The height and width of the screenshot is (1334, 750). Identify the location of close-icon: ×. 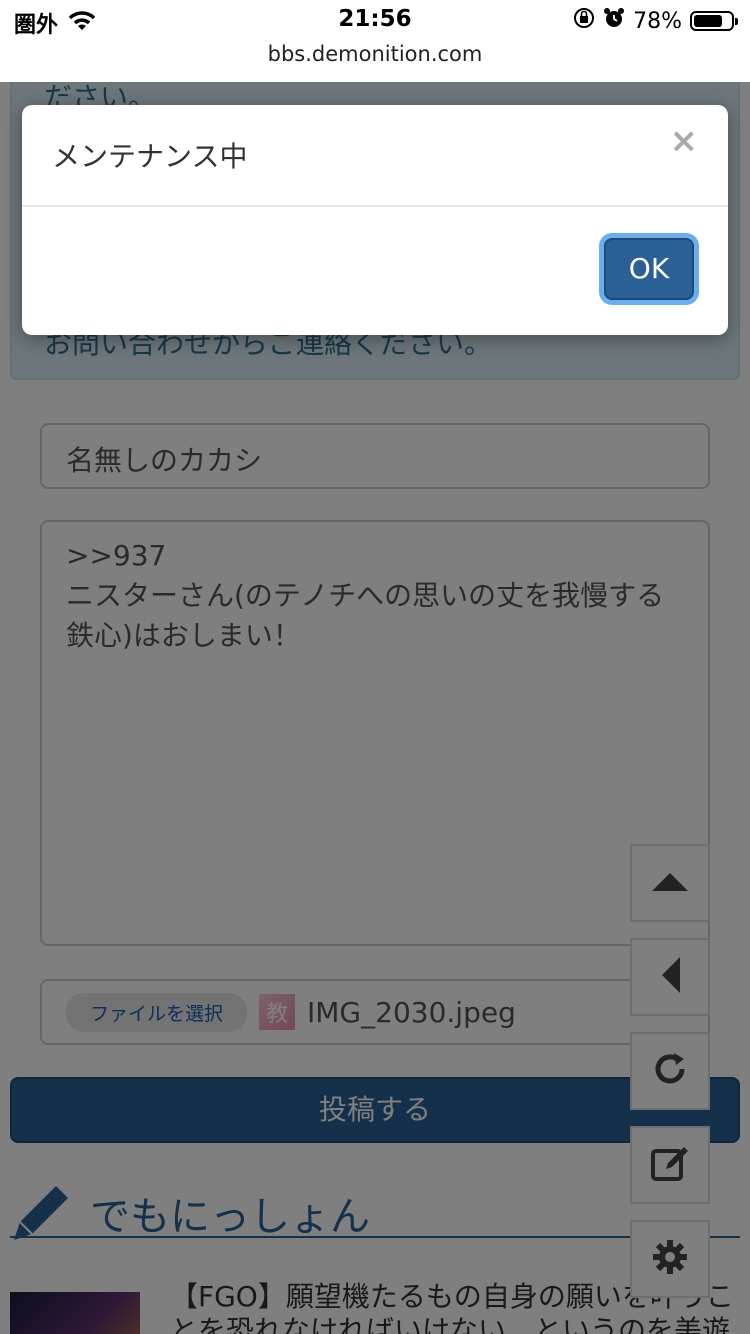
(684, 141).